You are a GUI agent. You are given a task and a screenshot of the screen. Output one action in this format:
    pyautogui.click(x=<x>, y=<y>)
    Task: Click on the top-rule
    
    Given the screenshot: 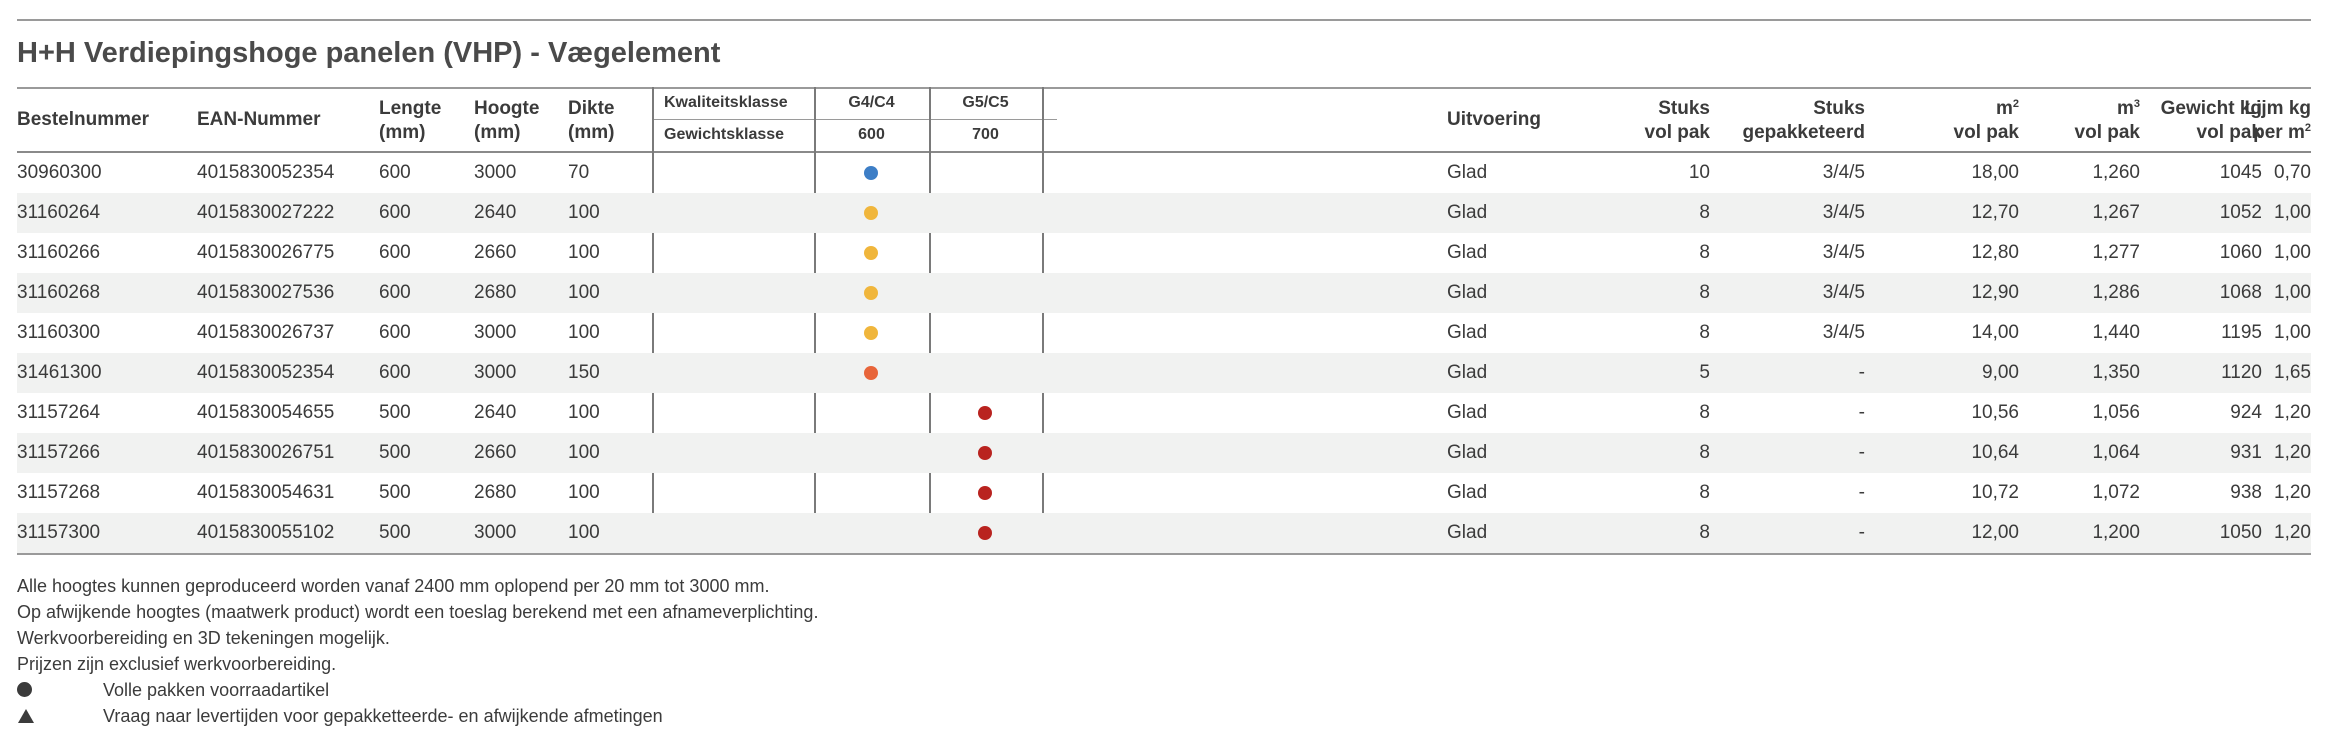 What is the action you would take?
    pyautogui.click(x=1164, y=20)
    